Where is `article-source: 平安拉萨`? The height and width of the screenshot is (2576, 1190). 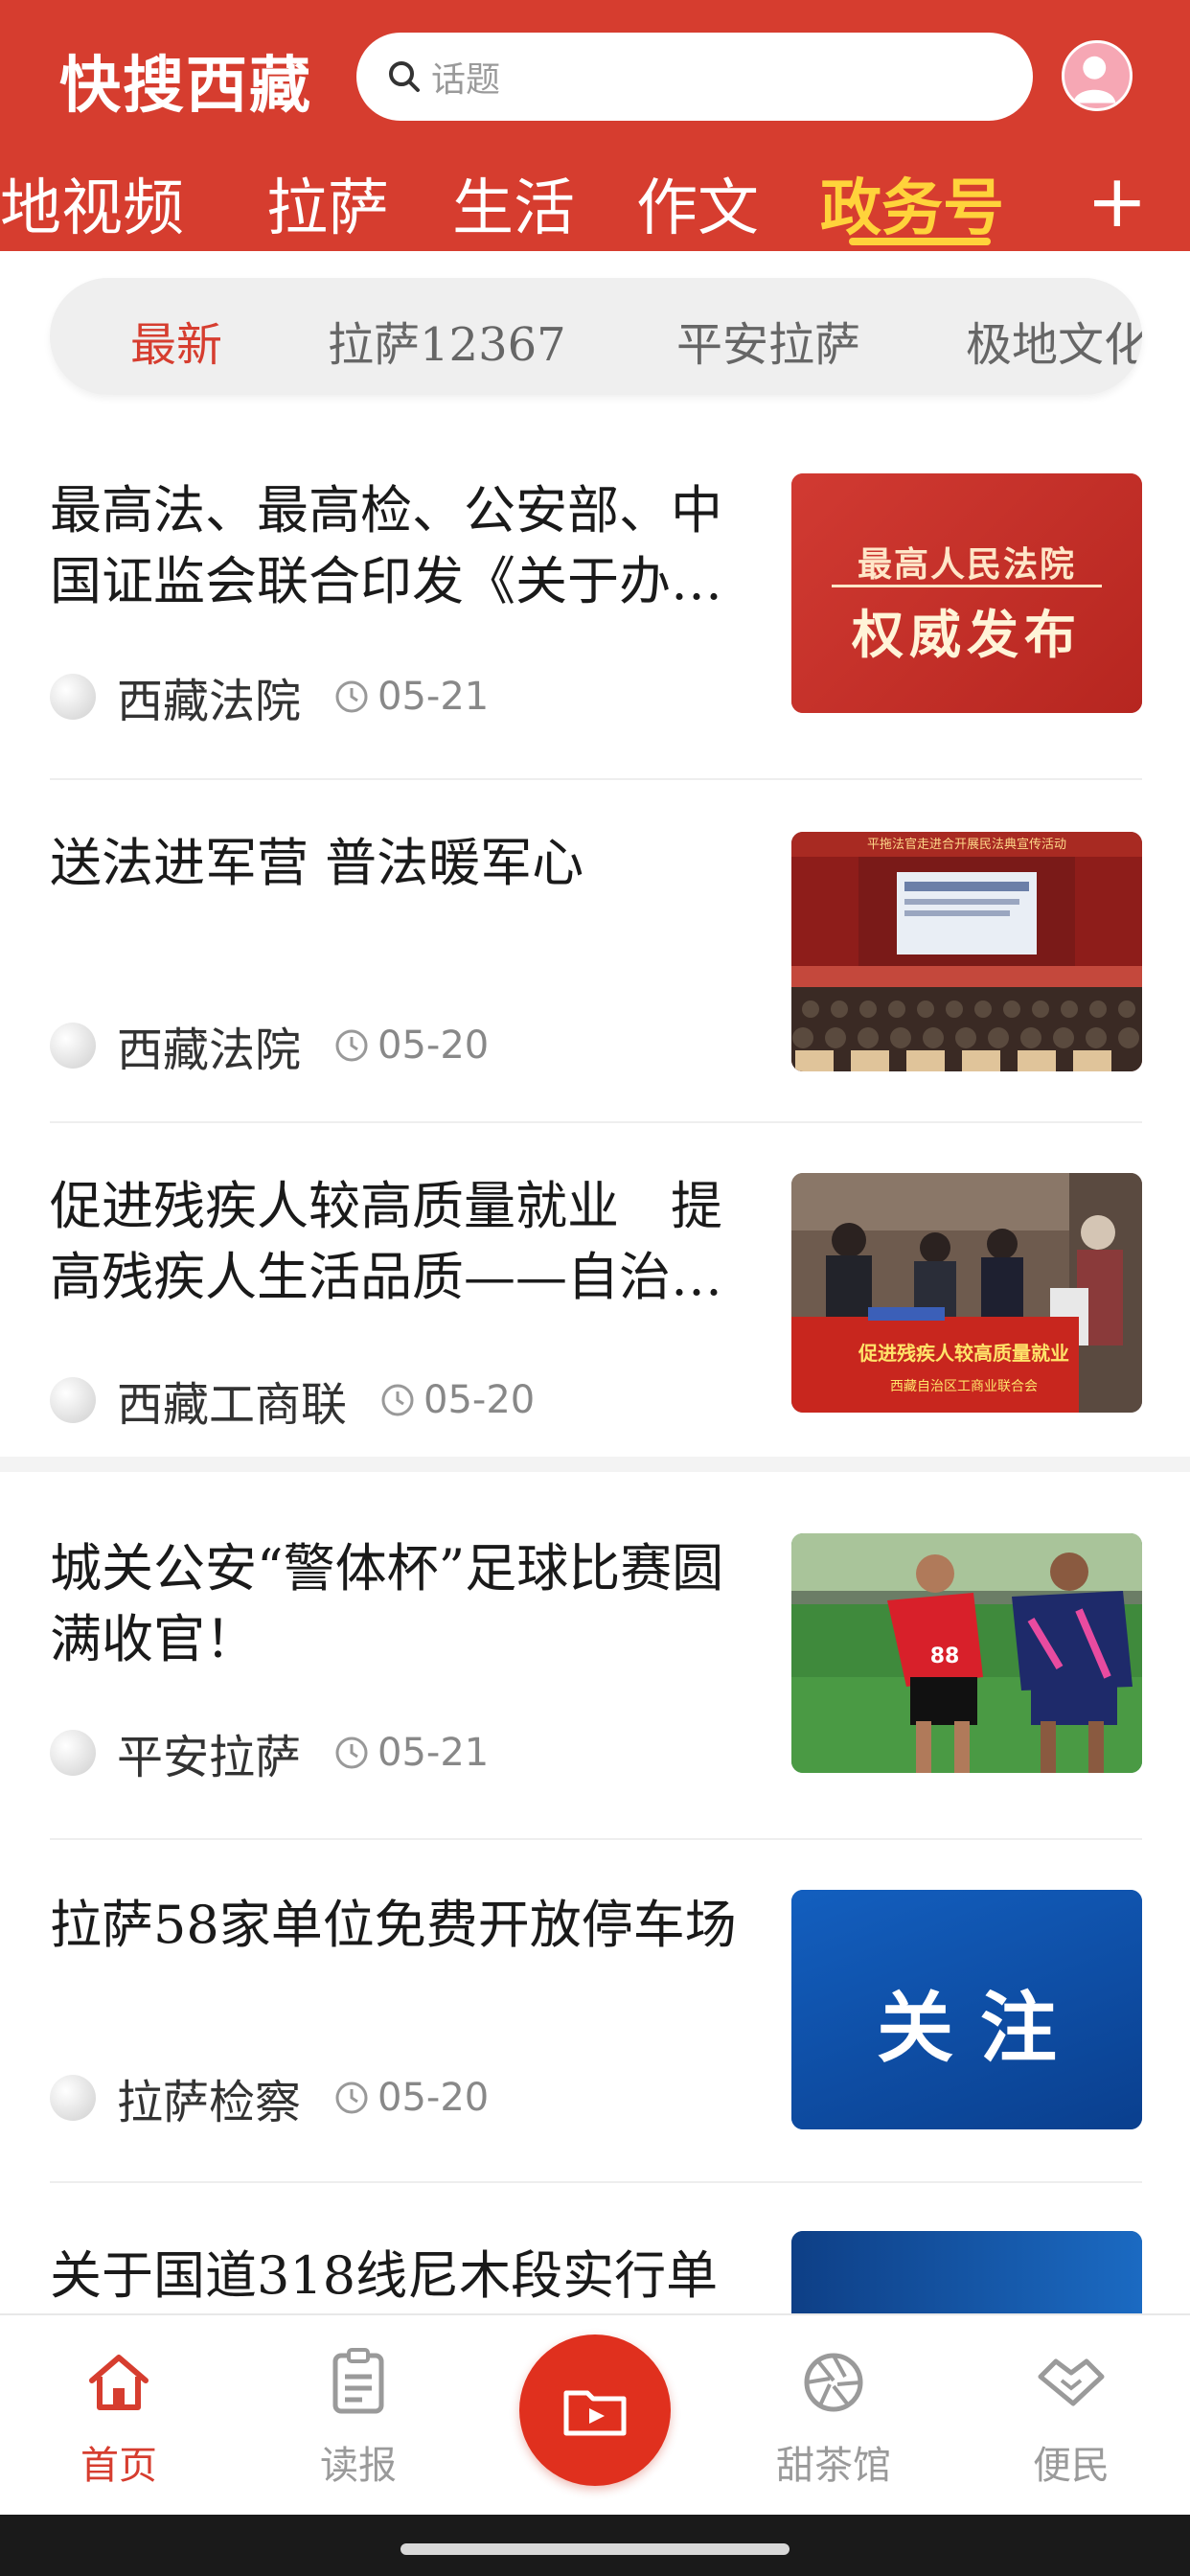
article-source: 平安拉萨 is located at coordinates (210, 1757).